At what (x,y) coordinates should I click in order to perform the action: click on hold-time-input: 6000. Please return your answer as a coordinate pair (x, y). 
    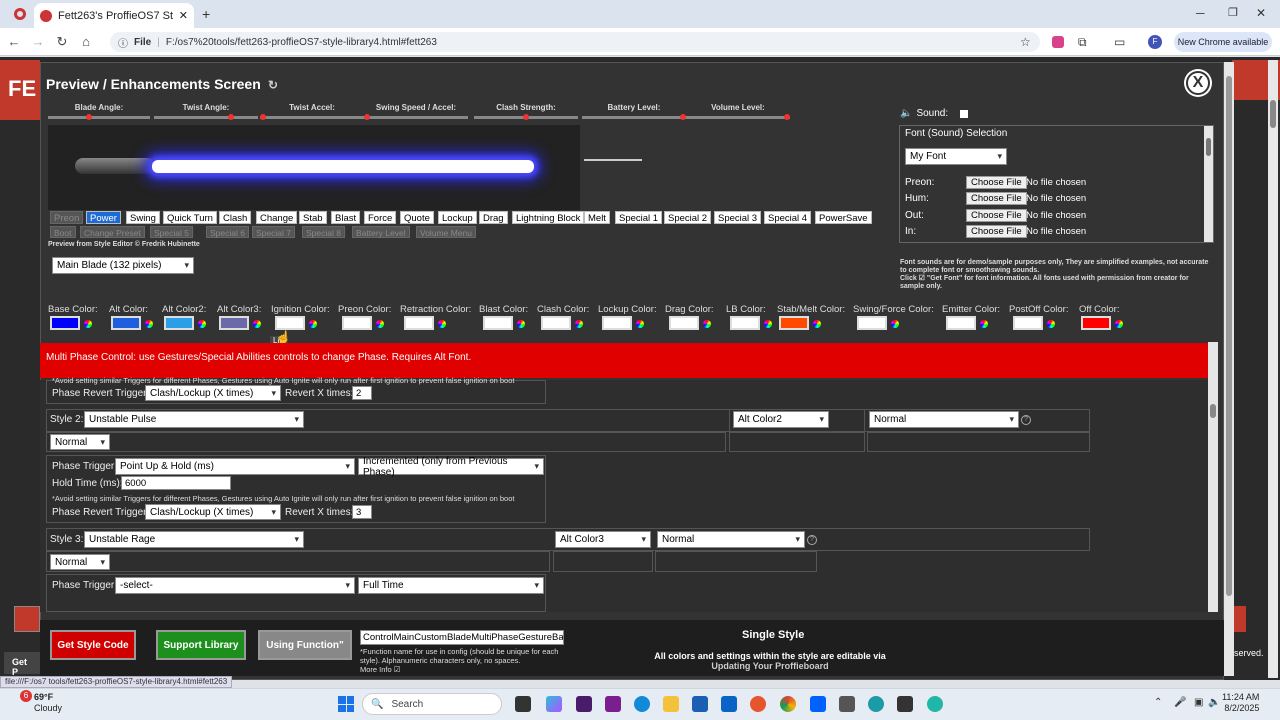
    Looking at the image, I should click on (176, 483).